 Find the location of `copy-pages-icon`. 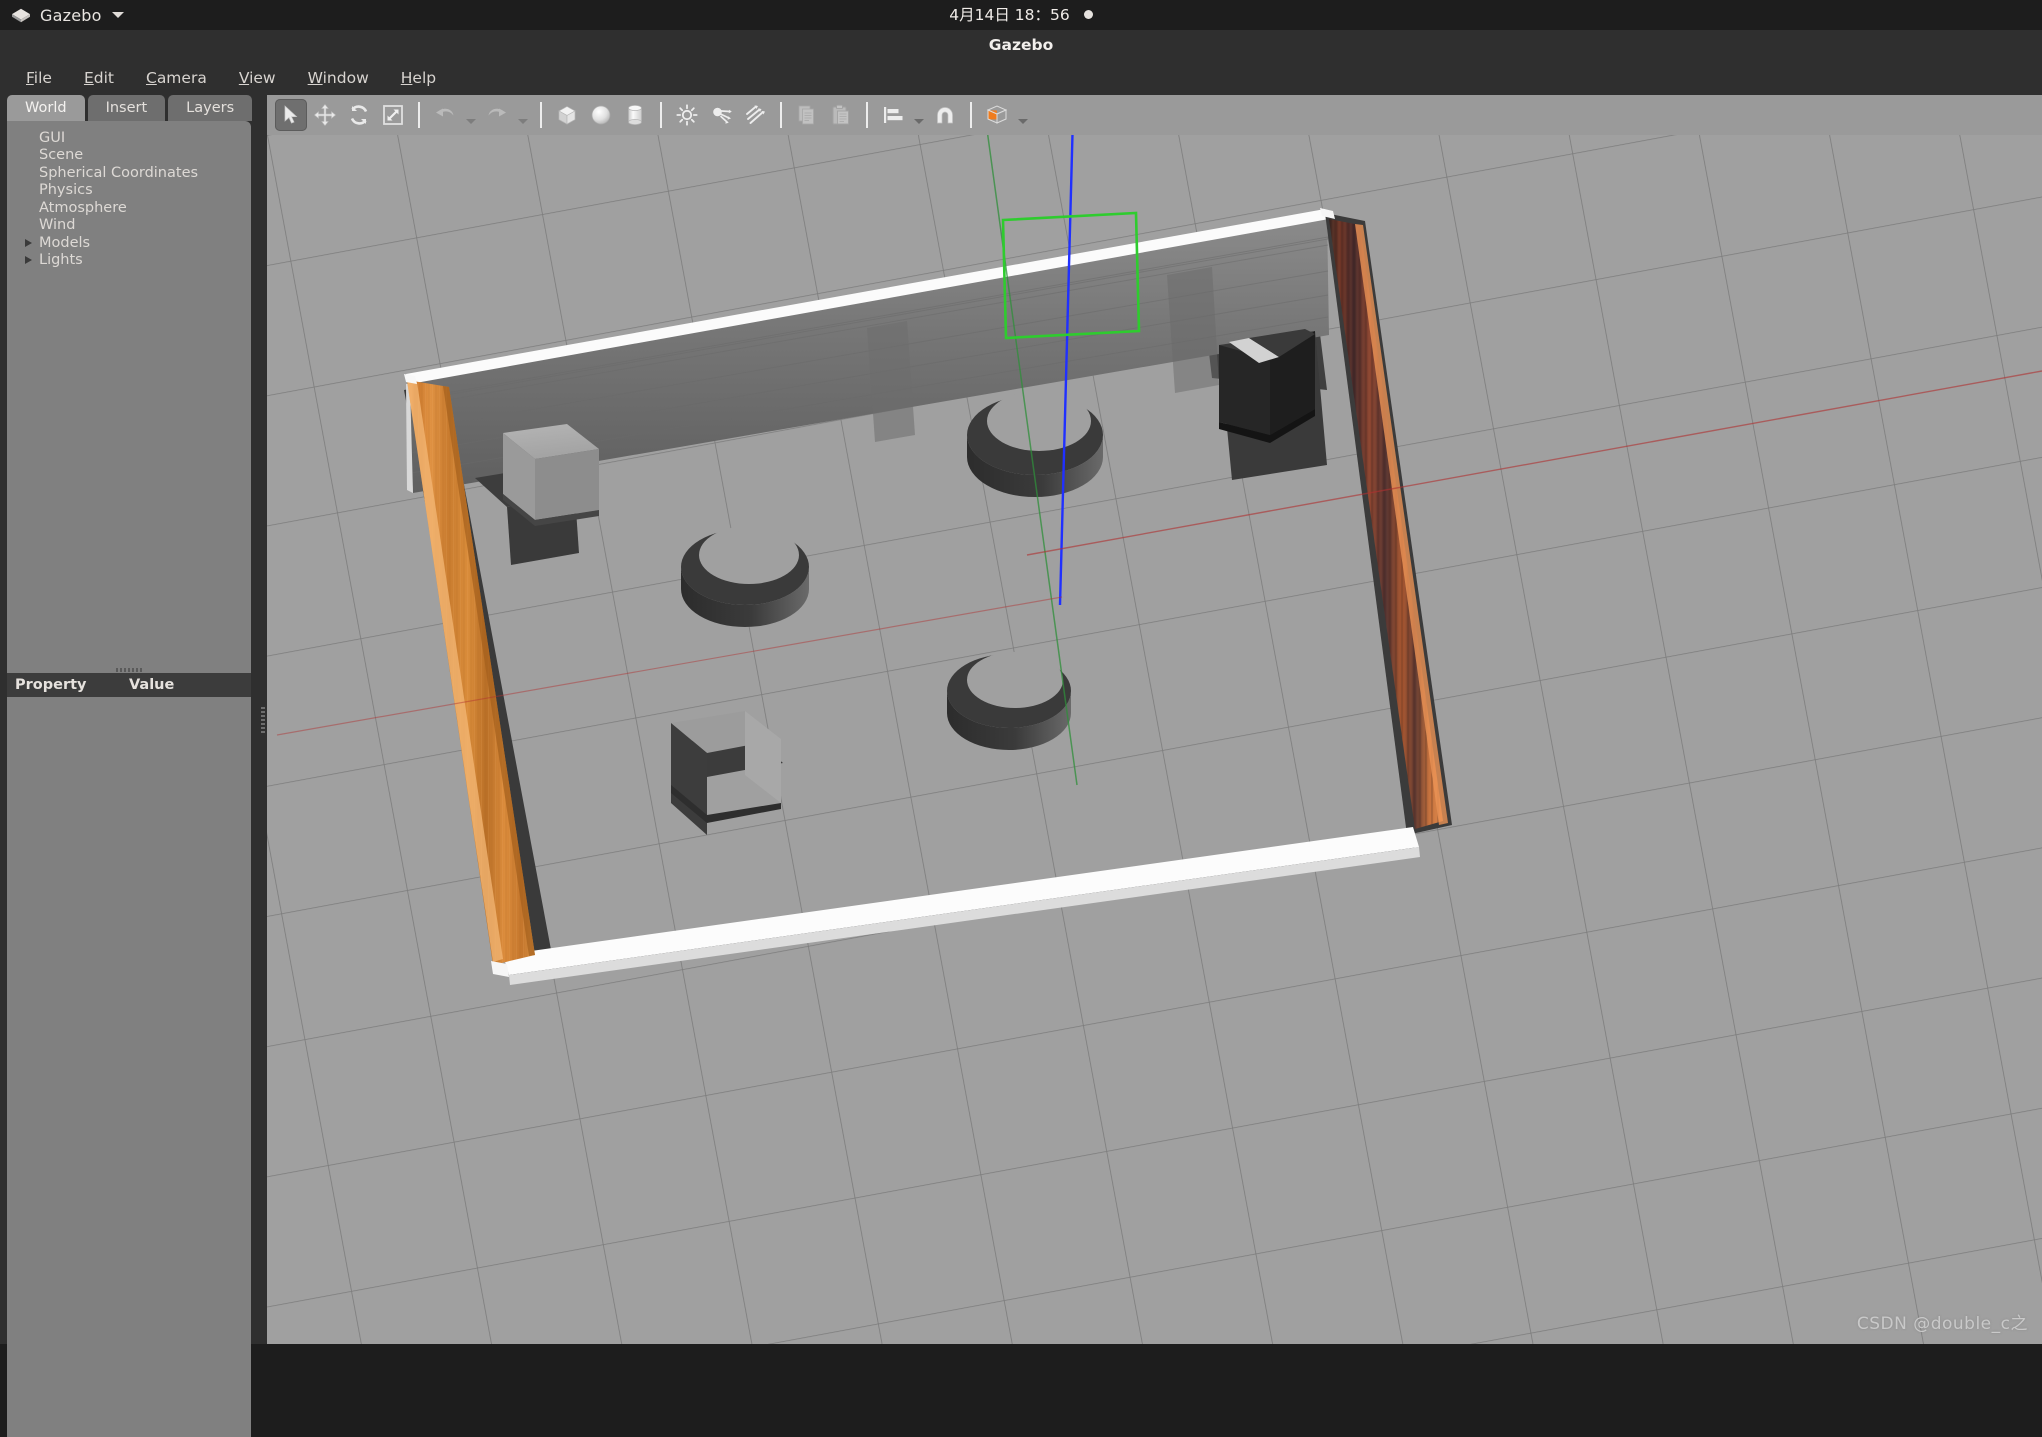

copy-pages-icon is located at coordinates (806, 115).